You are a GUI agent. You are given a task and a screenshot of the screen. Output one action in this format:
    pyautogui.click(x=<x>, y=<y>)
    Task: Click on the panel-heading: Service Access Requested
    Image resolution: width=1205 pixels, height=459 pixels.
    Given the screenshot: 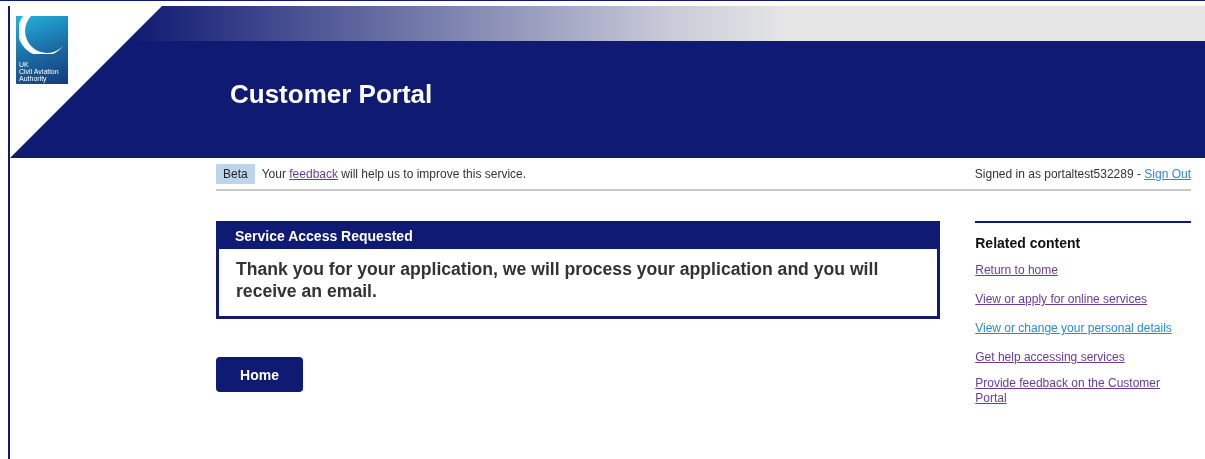 What is the action you would take?
    pyautogui.click(x=578, y=236)
    